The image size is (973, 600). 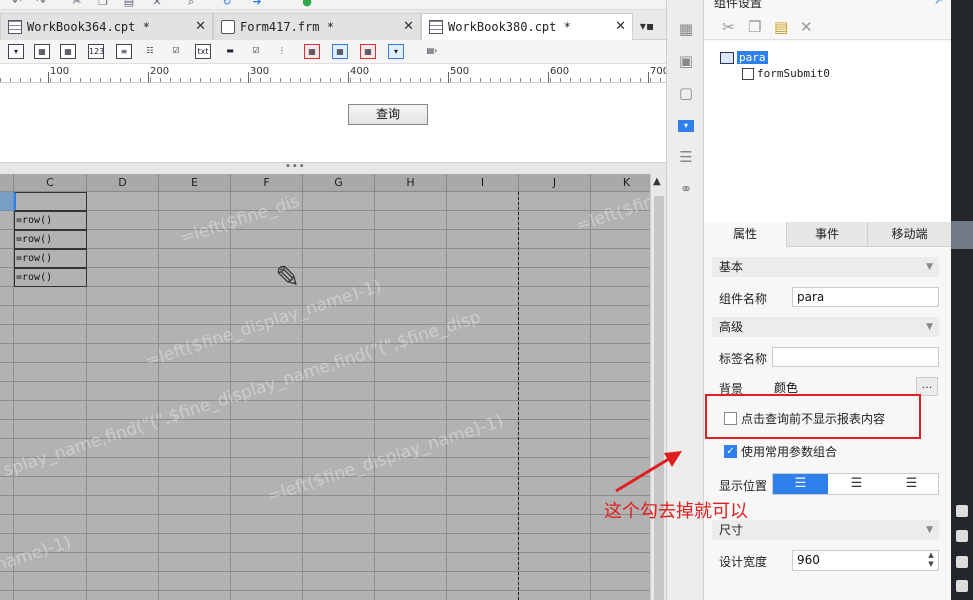 I want to click on tab-workbook364: WorkBook364.cpt * ✕, so click(x=106, y=26).